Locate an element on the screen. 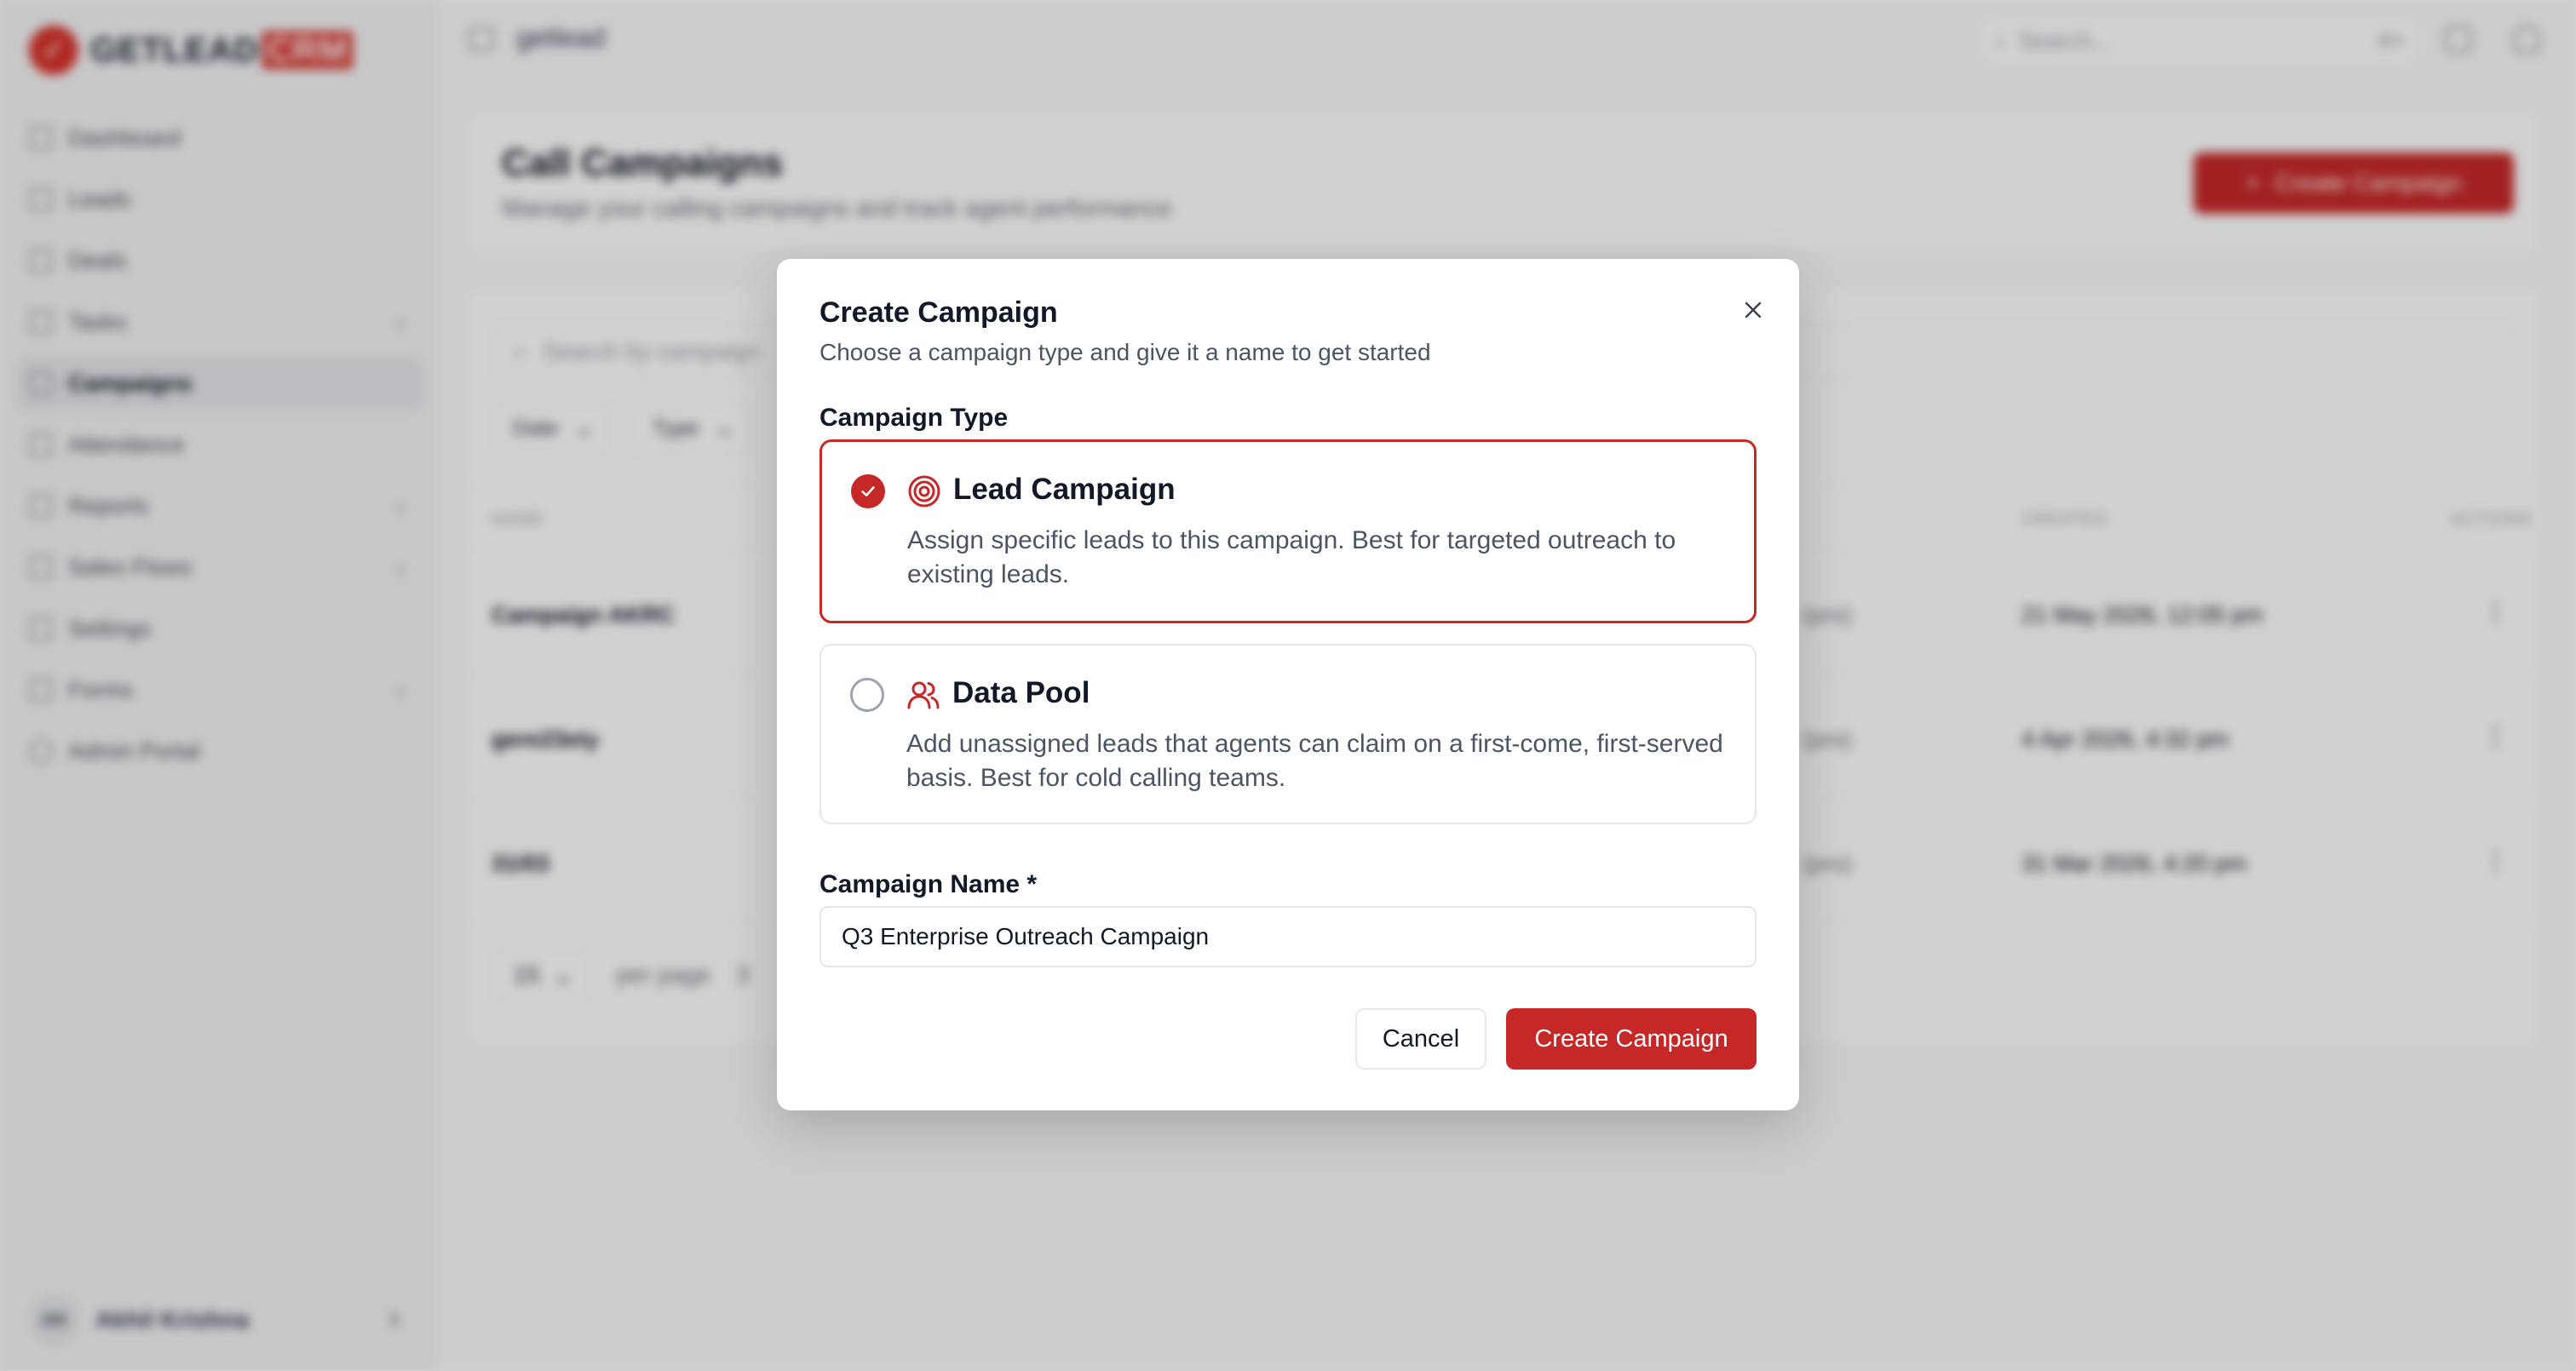 This screenshot has height=1371, width=2576. target-icon is located at coordinates (924, 491).